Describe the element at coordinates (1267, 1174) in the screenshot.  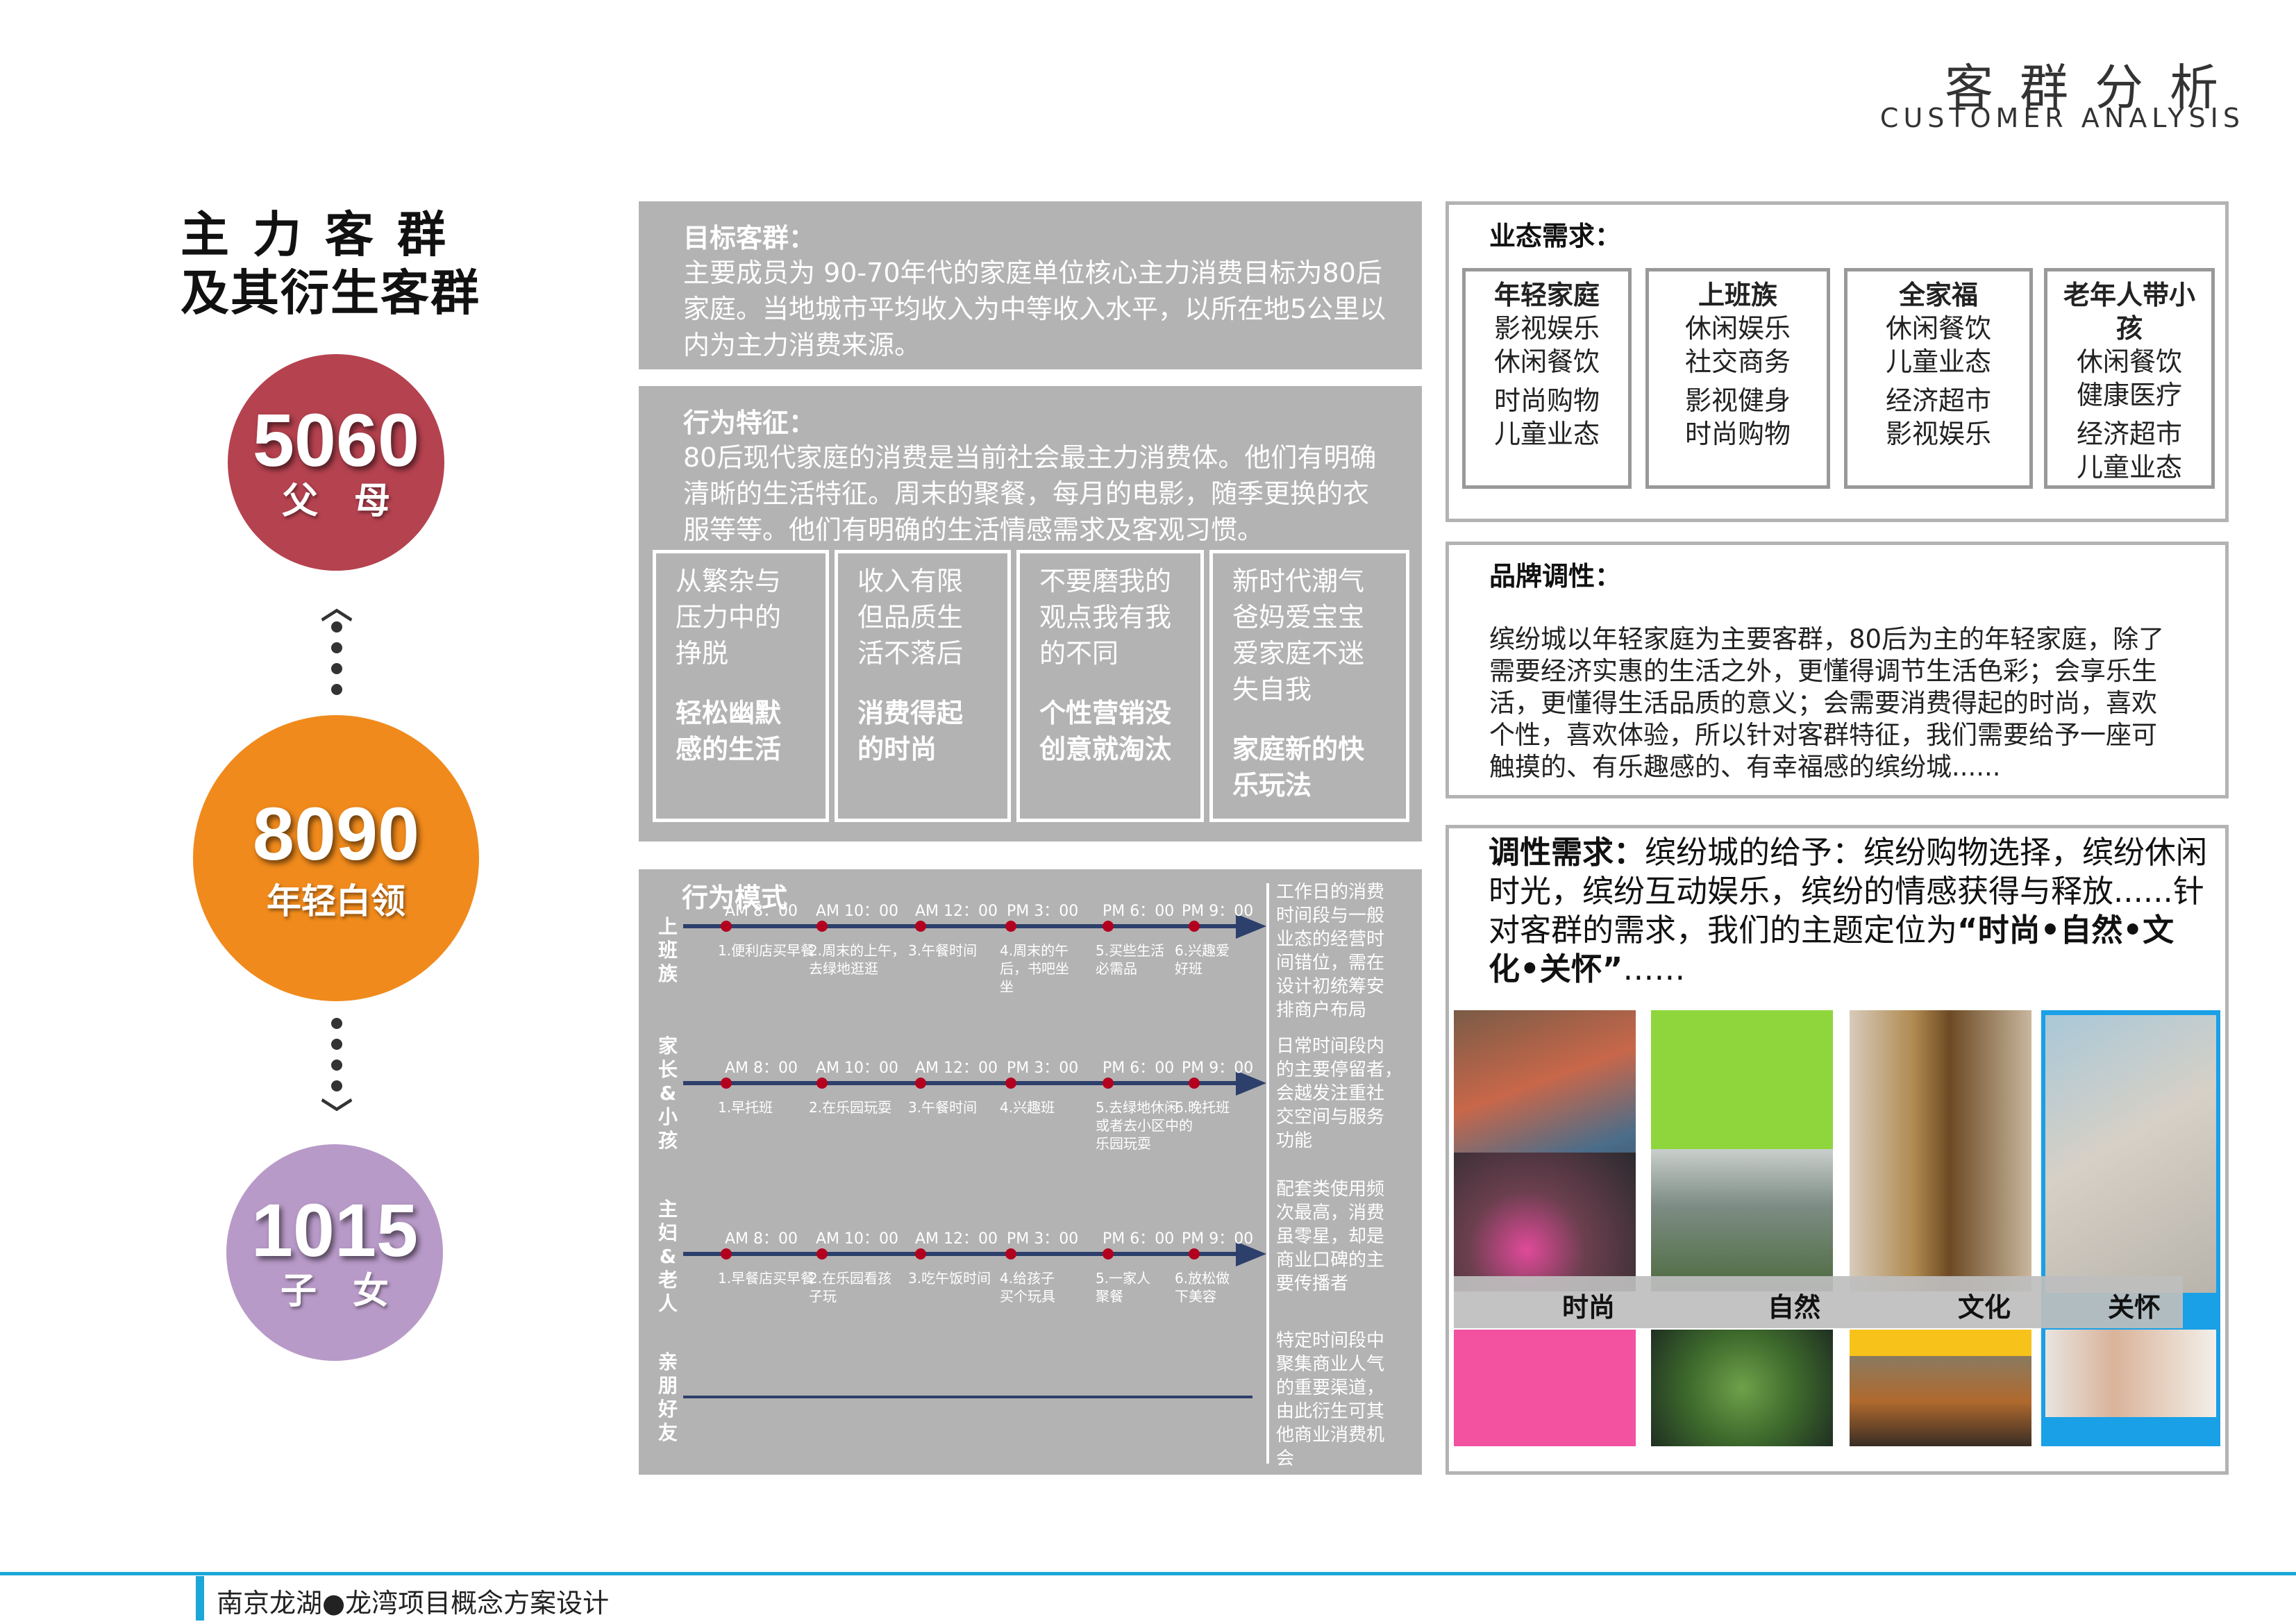
I see `pattern-divider` at that location.